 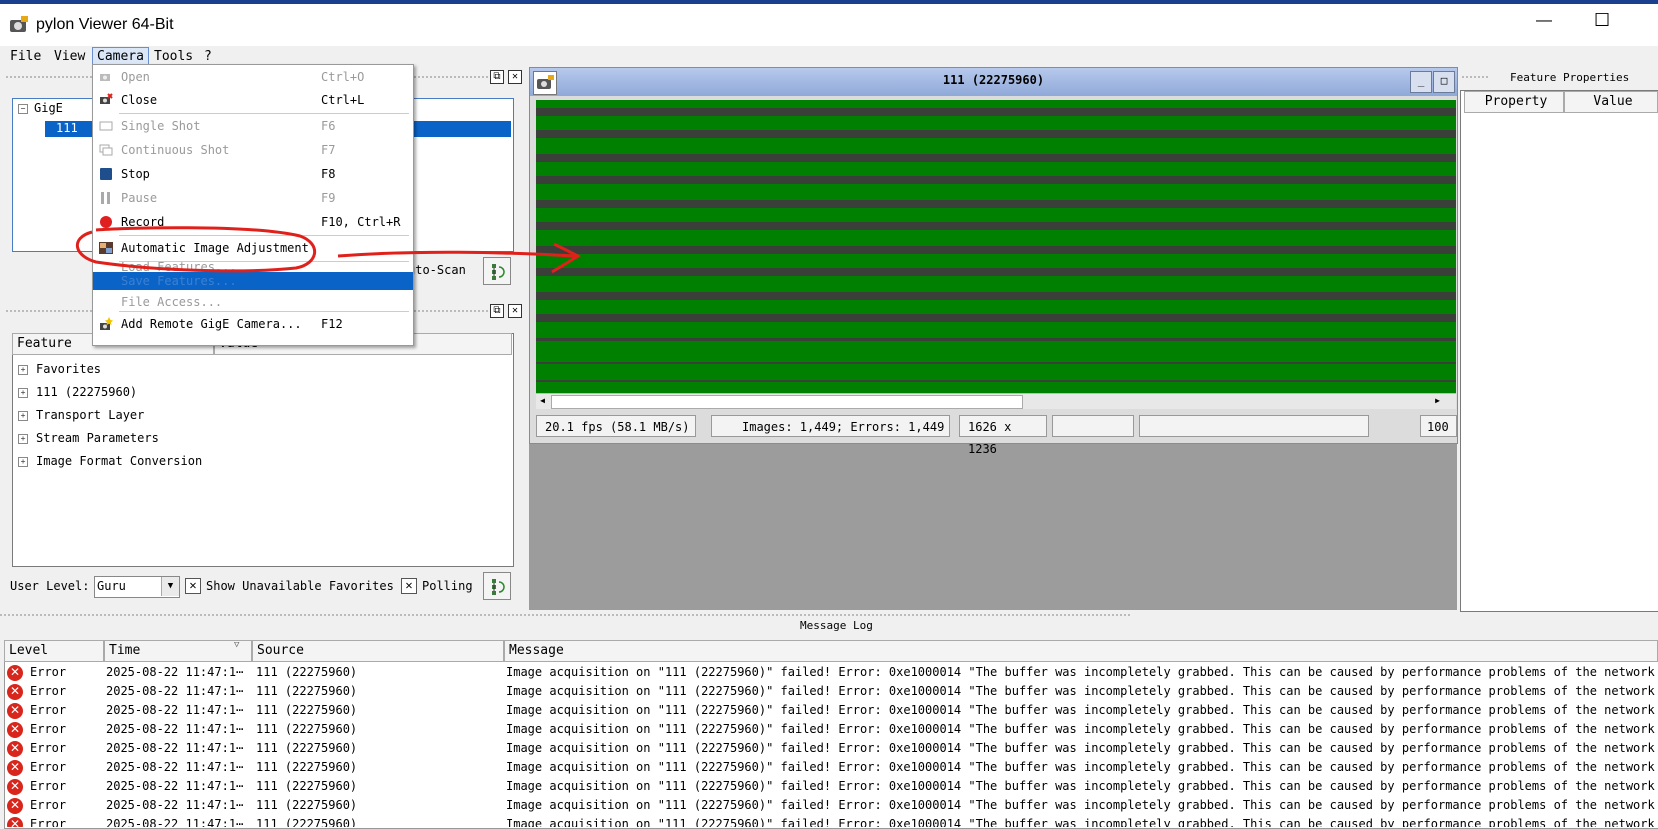 What do you see at coordinates (566, 258) in the screenshot?
I see `annotation-arrow-head` at bounding box center [566, 258].